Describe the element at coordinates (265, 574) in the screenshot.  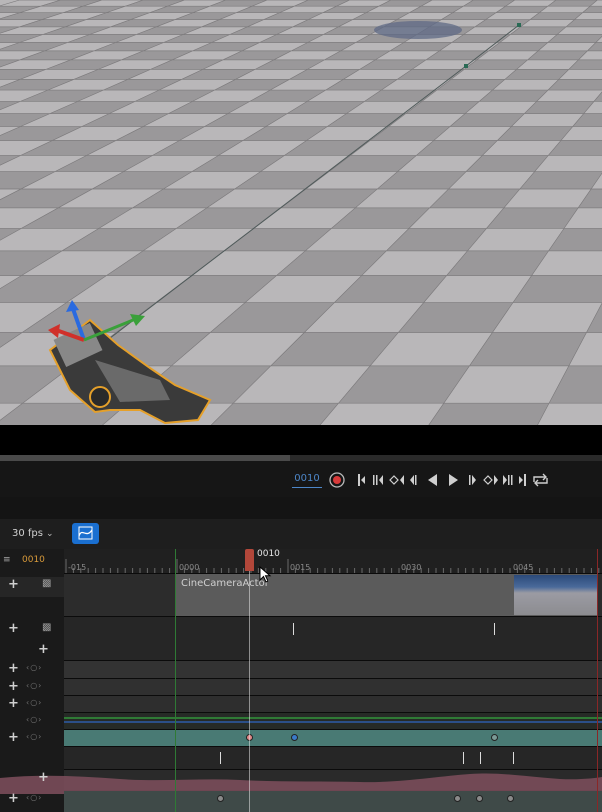
I see `mouse-pointer-icon` at that location.